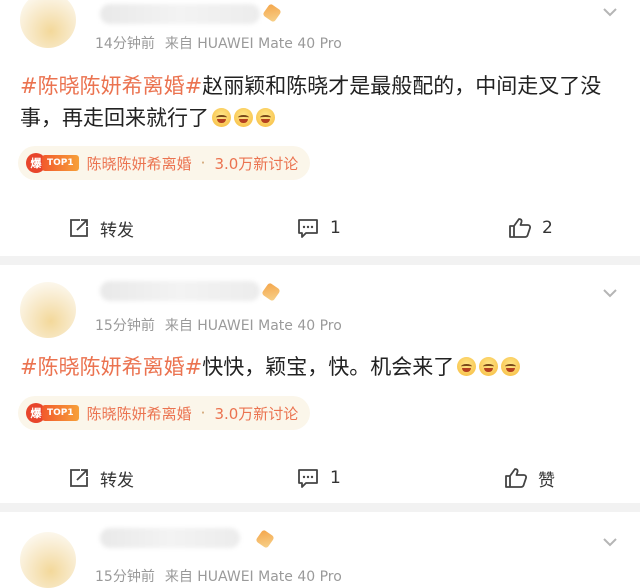 Image resolution: width=640 pixels, height=588 pixels. Describe the element at coordinates (125, 44) in the screenshot. I see `post-time: 14分钟前` at that location.